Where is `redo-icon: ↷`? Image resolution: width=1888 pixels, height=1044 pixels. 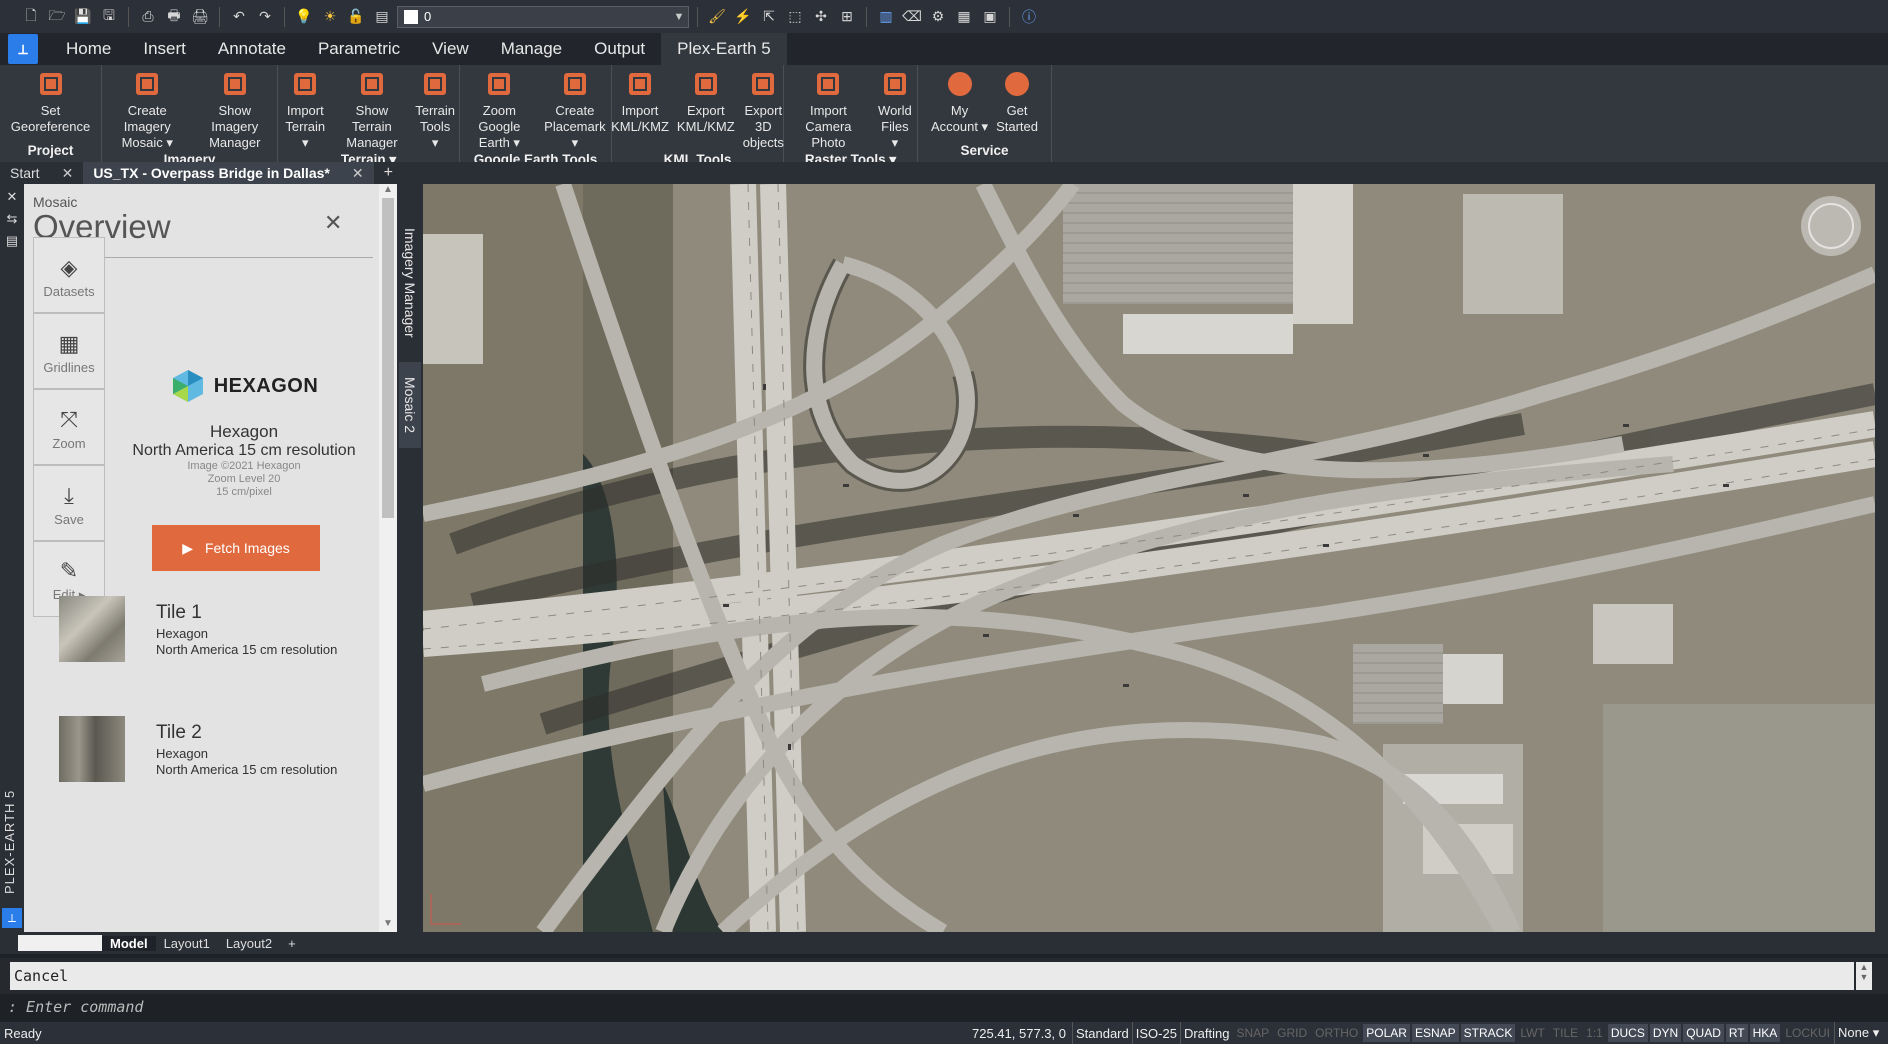
redo-icon: ↷ is located at coordinates (265, 17).